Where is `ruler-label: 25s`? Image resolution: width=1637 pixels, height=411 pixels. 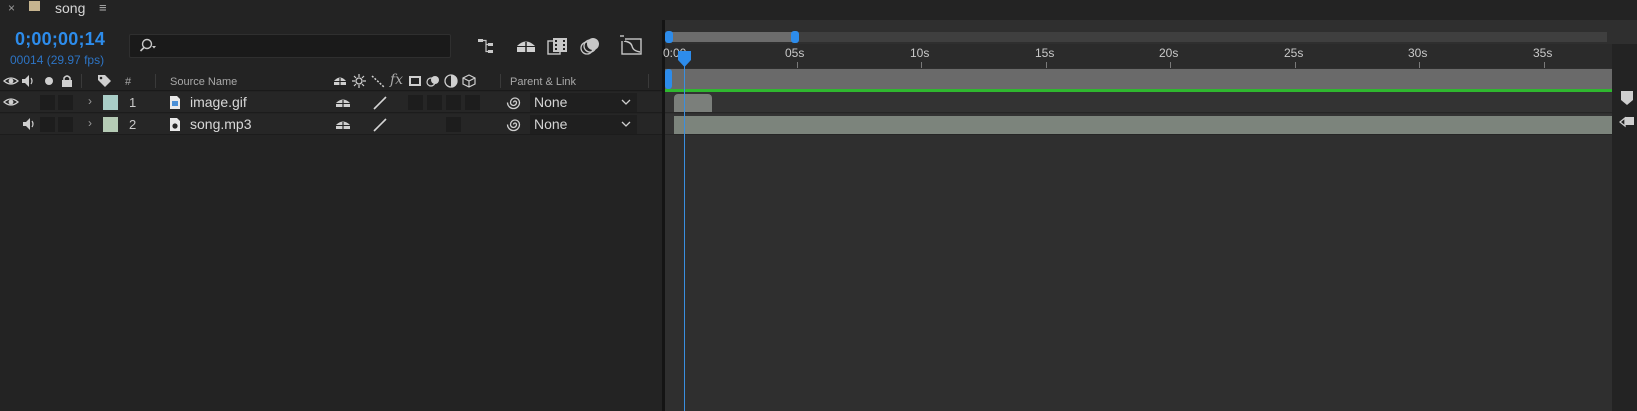 ruler-label: 25s is located at coordinates (1294, 53).